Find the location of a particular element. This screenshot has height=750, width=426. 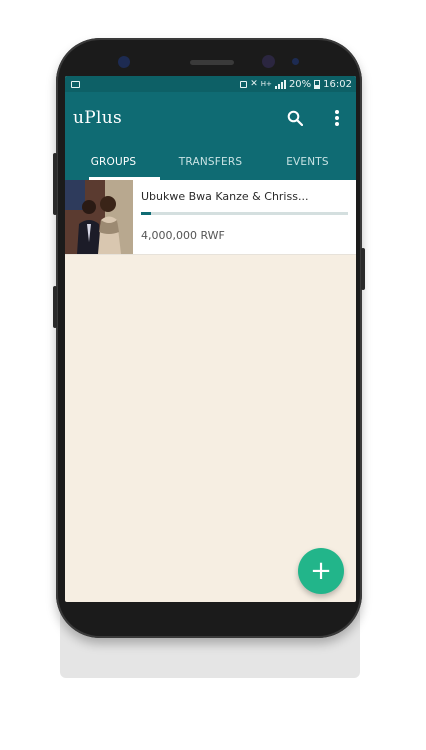

app-bar: uPlus is located at coordinates (210, 118).